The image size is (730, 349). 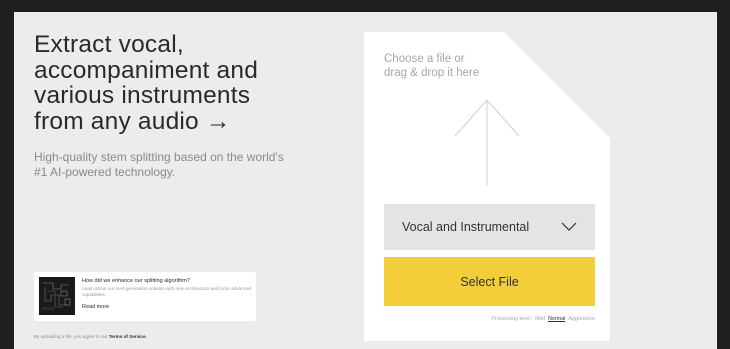 What do you see at coordinates (512, 319) in the screenshot?
I see `processing-level-label: Processing level:` at bounding box center [512, 319].